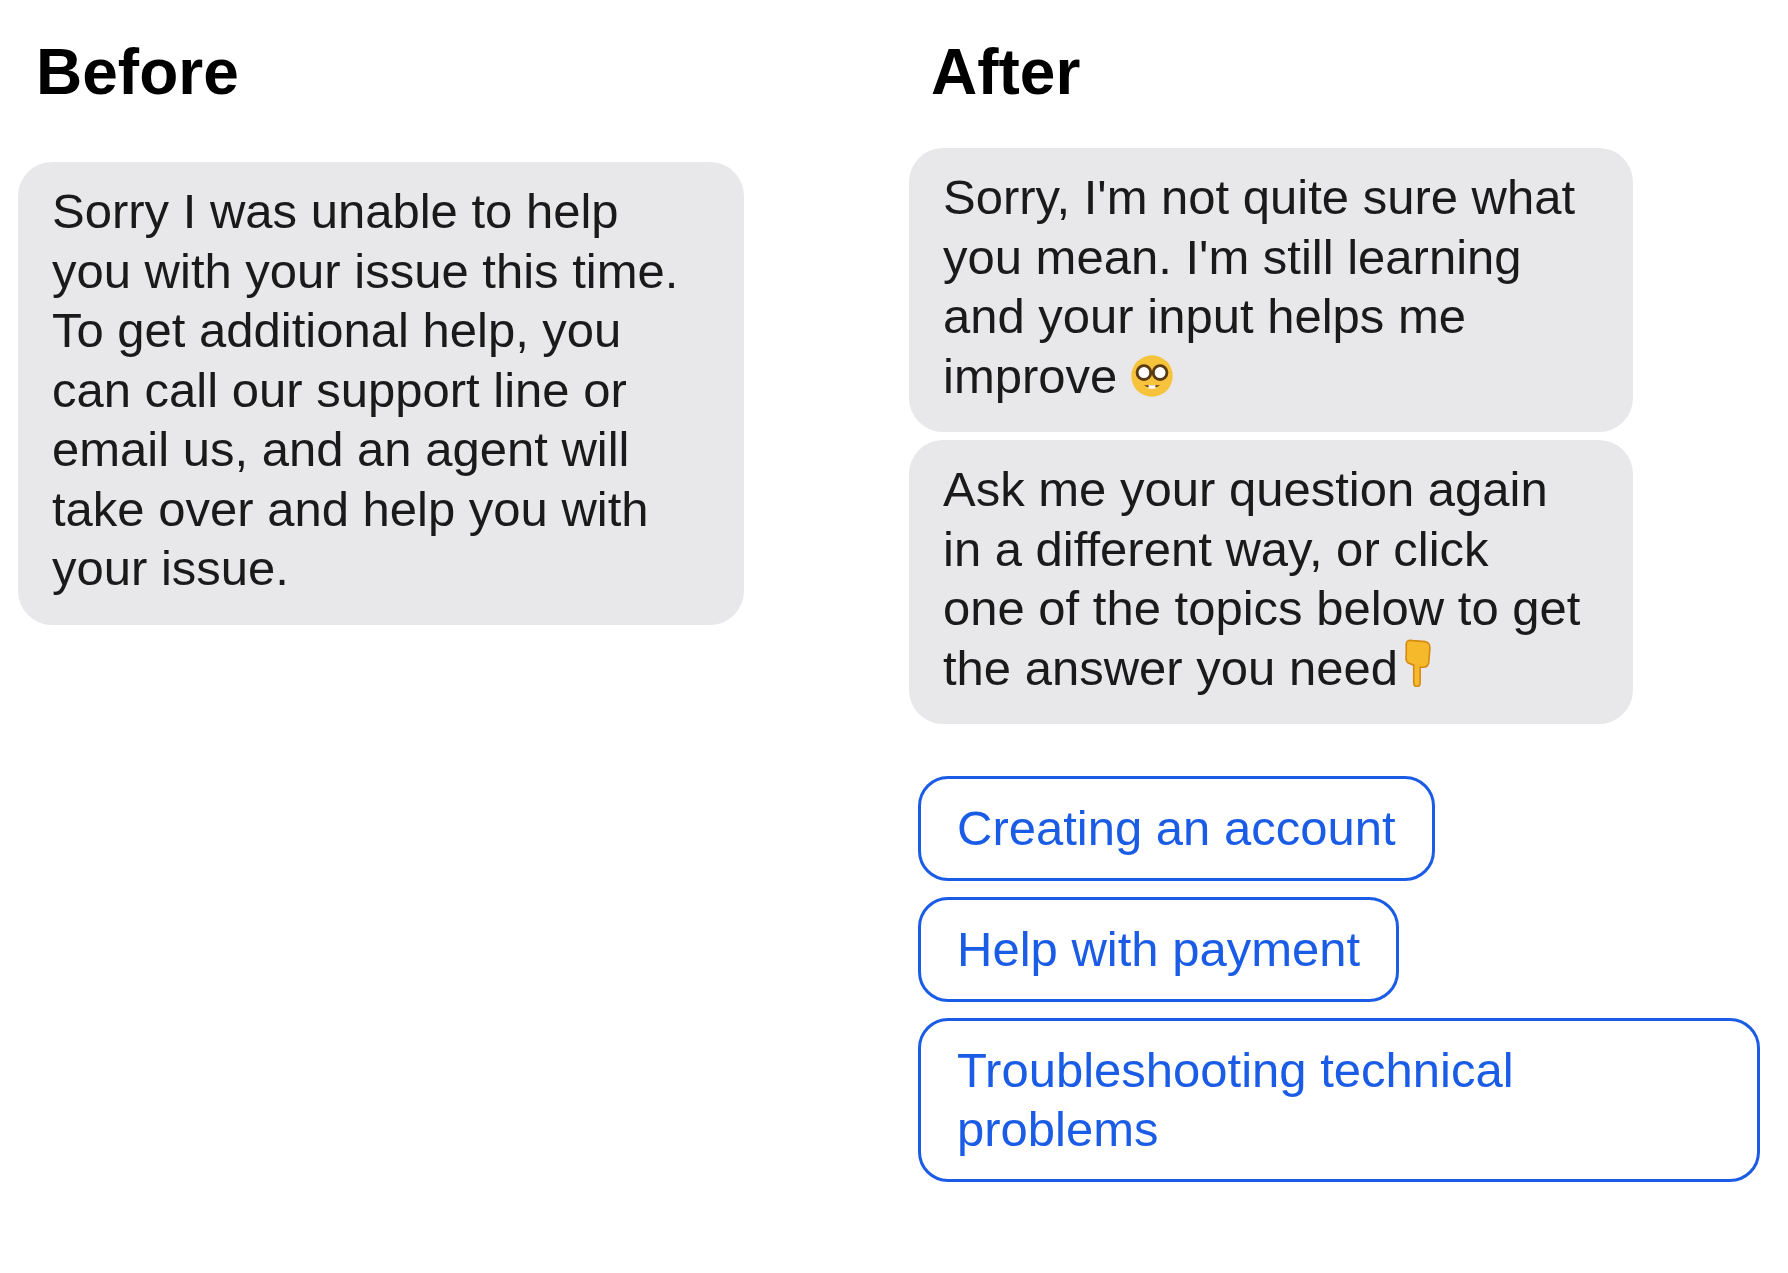 The width and height of the screenshot is (1788, 1273). What do you see at coordinates (1152, 375) in the screenshot?
I see `nerd-face-icon` at bounding box center [1152, 375].